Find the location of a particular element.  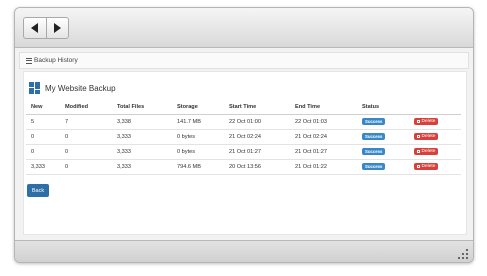

panel-title: My Website Backup is located at coordinates (80, 88).